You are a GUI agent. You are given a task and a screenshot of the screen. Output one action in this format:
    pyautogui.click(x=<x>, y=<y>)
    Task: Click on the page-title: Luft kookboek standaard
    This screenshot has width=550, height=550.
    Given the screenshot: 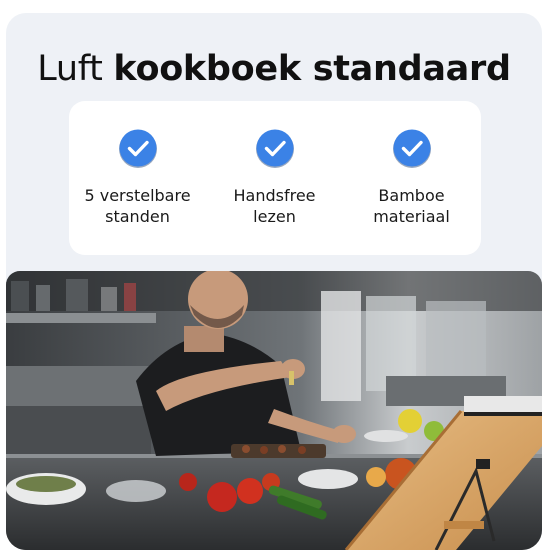 What is the action you would take?
    pyautogui.click(x=274, y=69)
    